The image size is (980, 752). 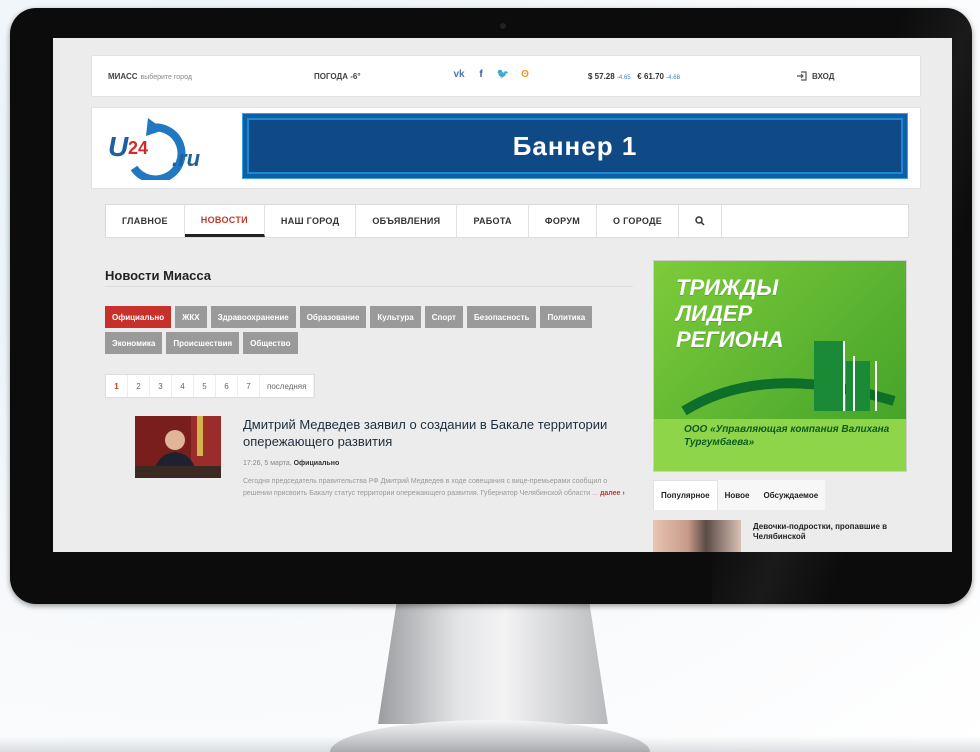 I want to click on category-tag: ЖКХ, so click(x=191, y=317).